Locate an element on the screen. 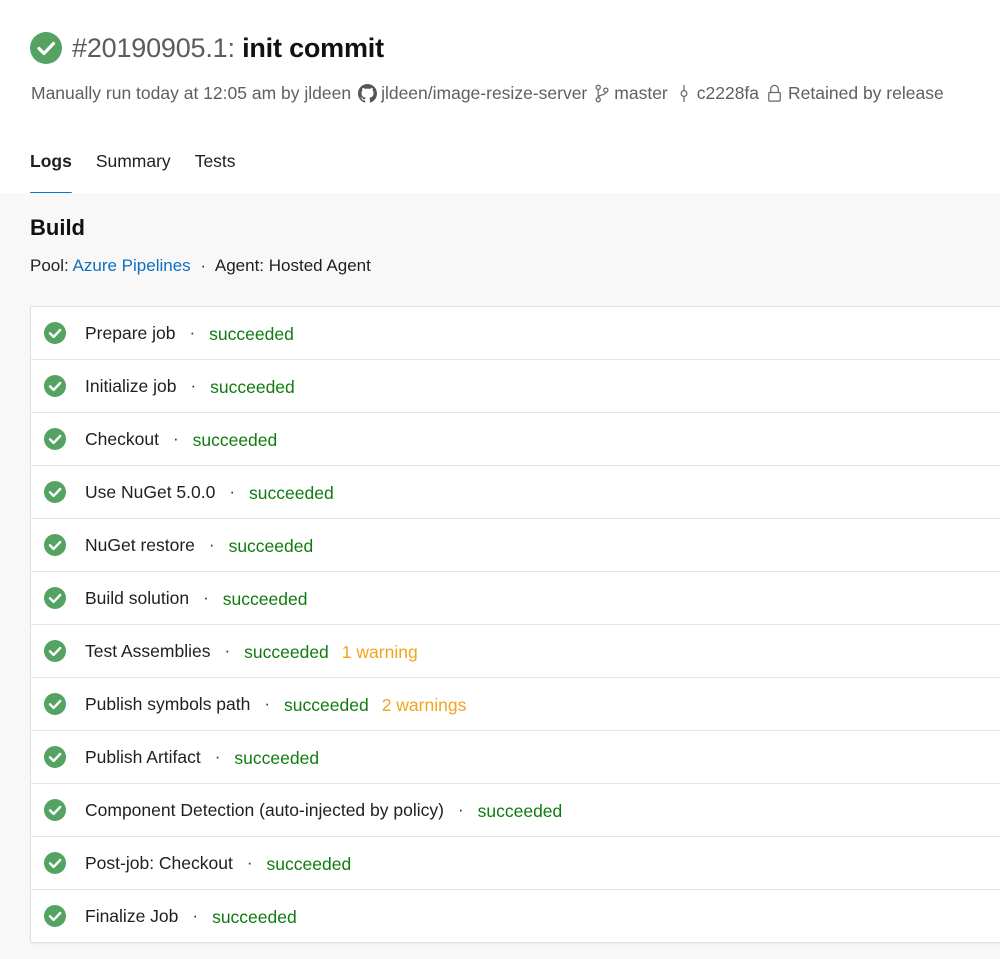  job-row: Checkout · succeeded is located at coordinates (515, 438).